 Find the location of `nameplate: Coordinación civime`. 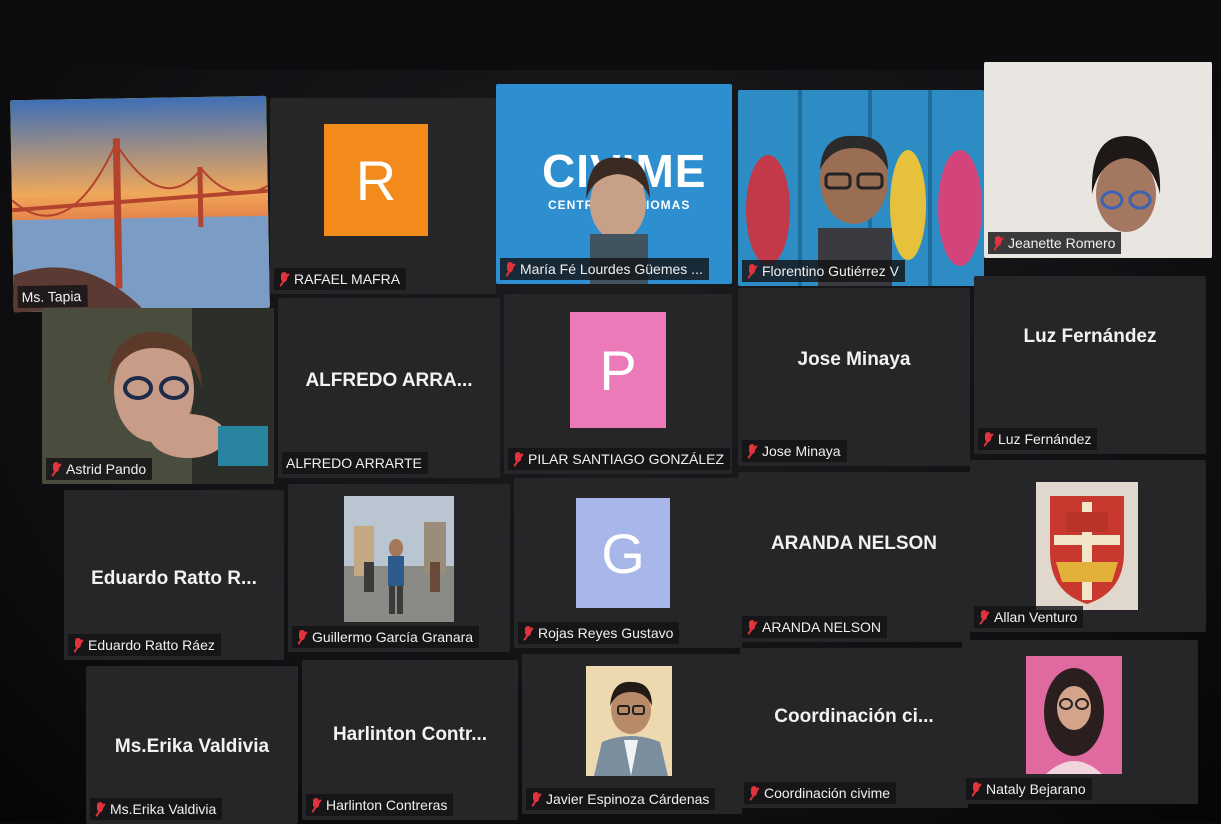

nameplate: Coordinación civime is located at coordinates (820, 793).